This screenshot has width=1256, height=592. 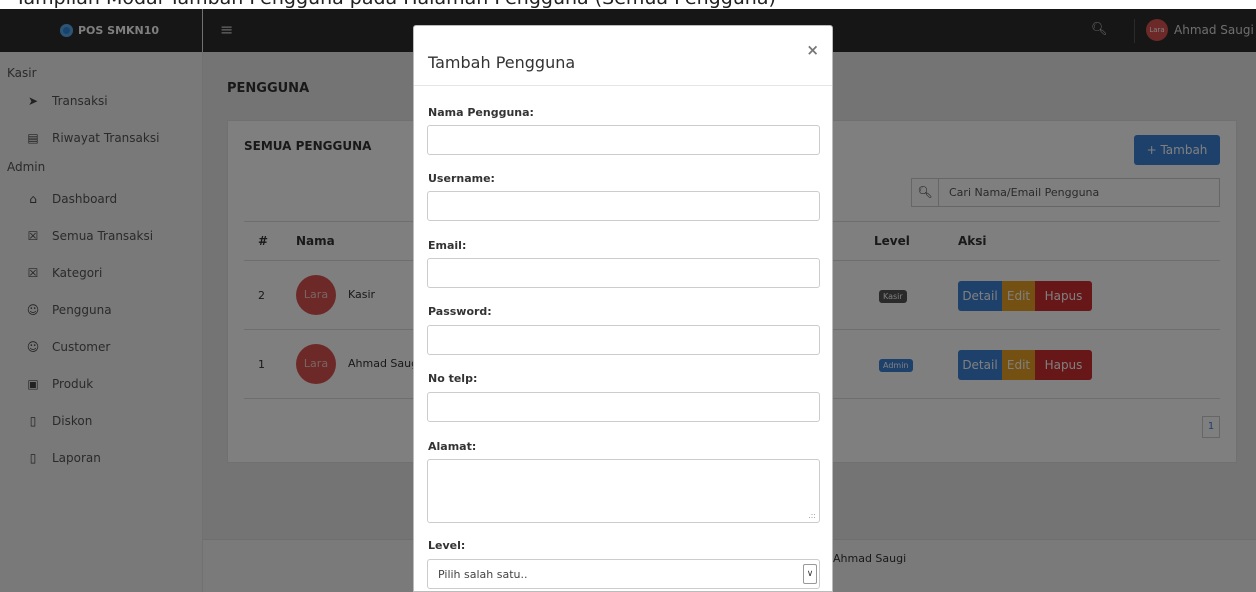 I want to click on username-label: Username:, so click(x=461, y=178).